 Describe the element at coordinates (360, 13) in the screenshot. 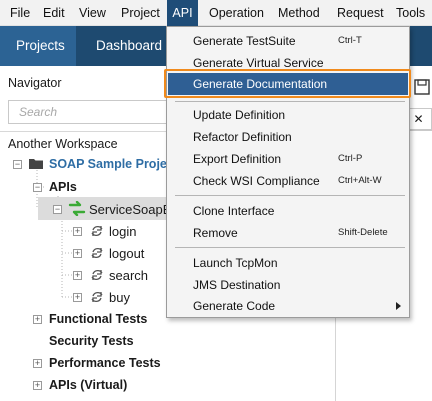

I see `menu-request: Request` at that location.